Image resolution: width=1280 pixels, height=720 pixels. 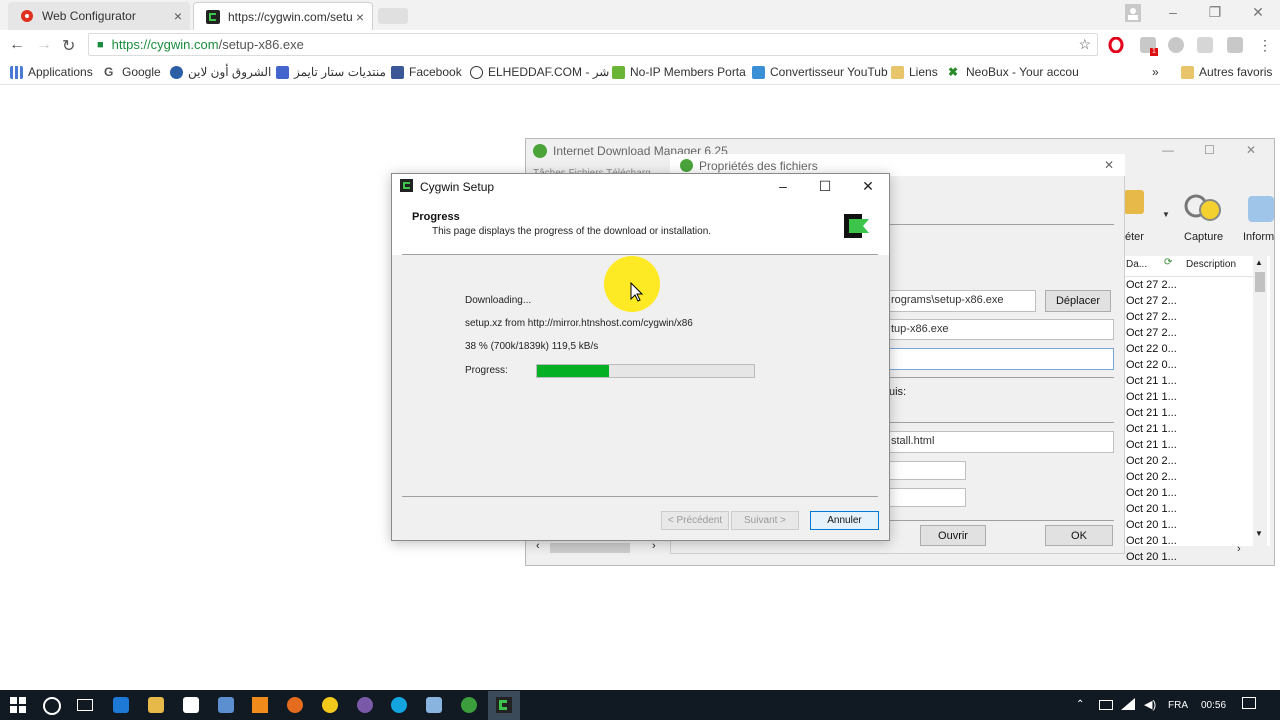 What do you see at coordinates (825, 186) in the screenshot?
I see `maximize-icon: ☐` at bounding box center [825, 186].